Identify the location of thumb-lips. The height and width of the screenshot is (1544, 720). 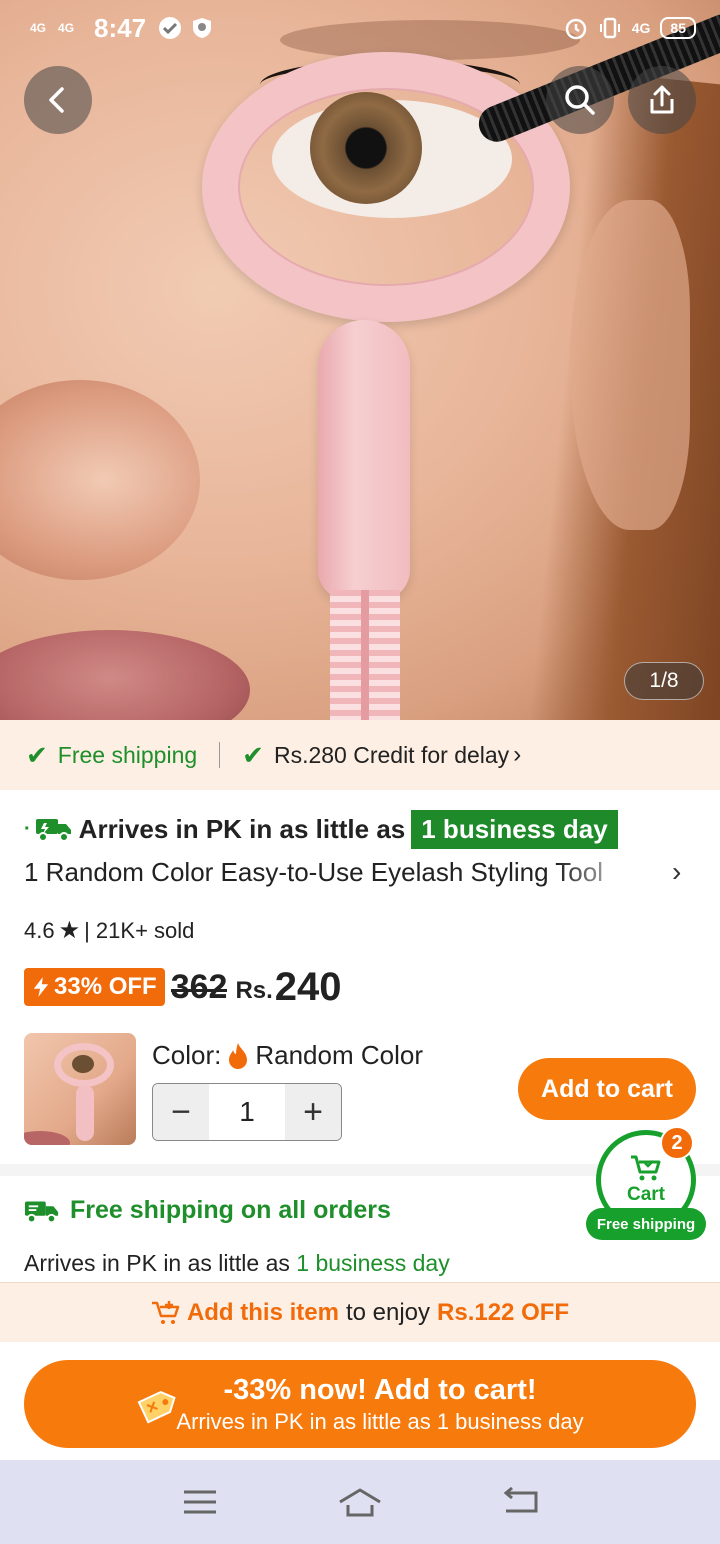
(47, 1138).